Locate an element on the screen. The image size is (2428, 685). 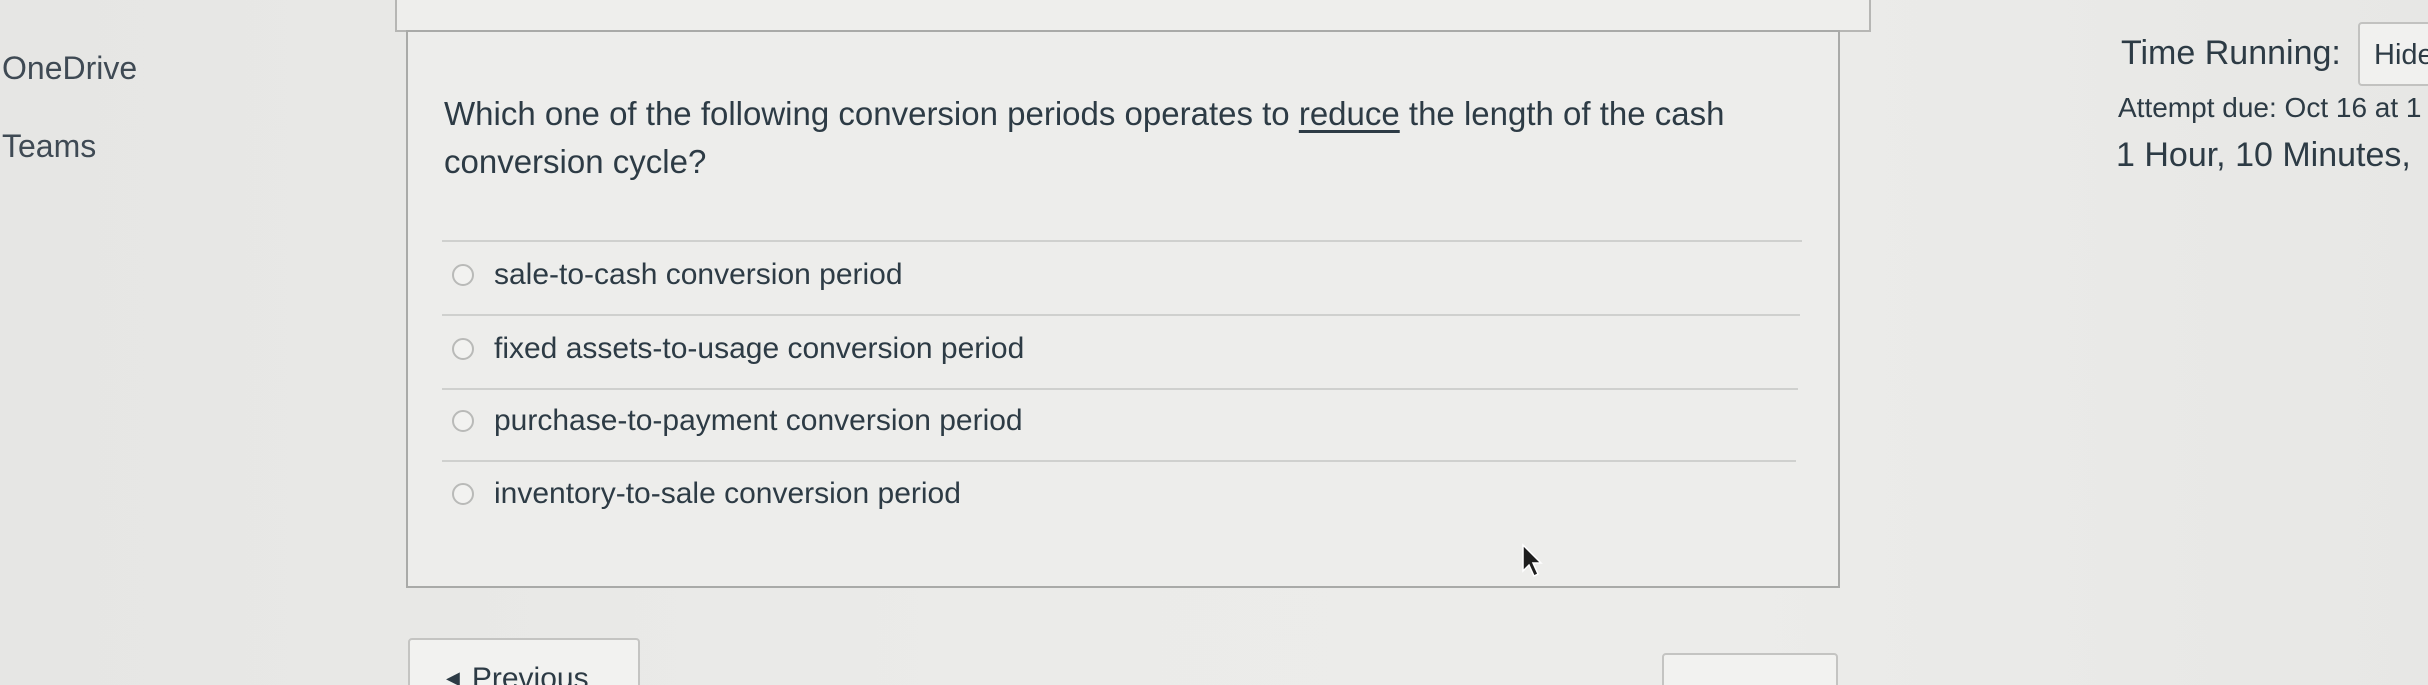
time-remaining-text: 1 Hour, 10 Minutes, is located at coordinates (2263, 155).